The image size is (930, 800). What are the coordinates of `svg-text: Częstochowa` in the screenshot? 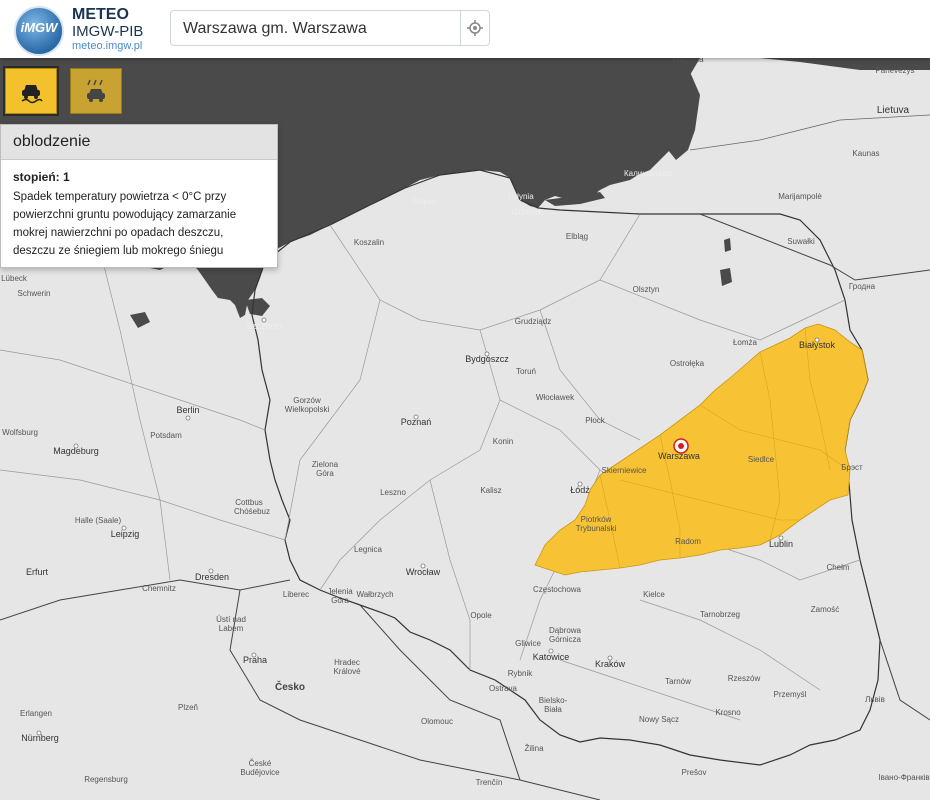 It's located at (557, 589).